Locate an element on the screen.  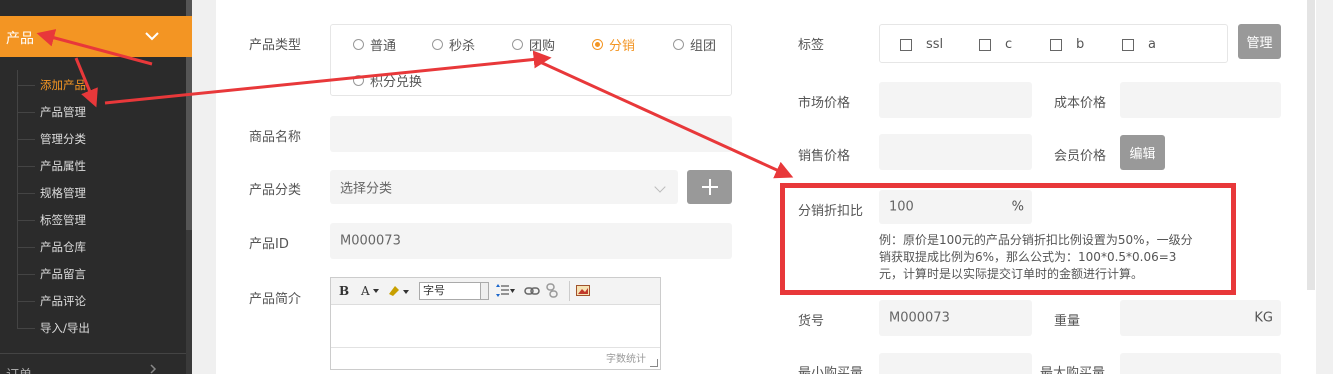
category-label: 产品分类 is located at coordinates (275, 190).